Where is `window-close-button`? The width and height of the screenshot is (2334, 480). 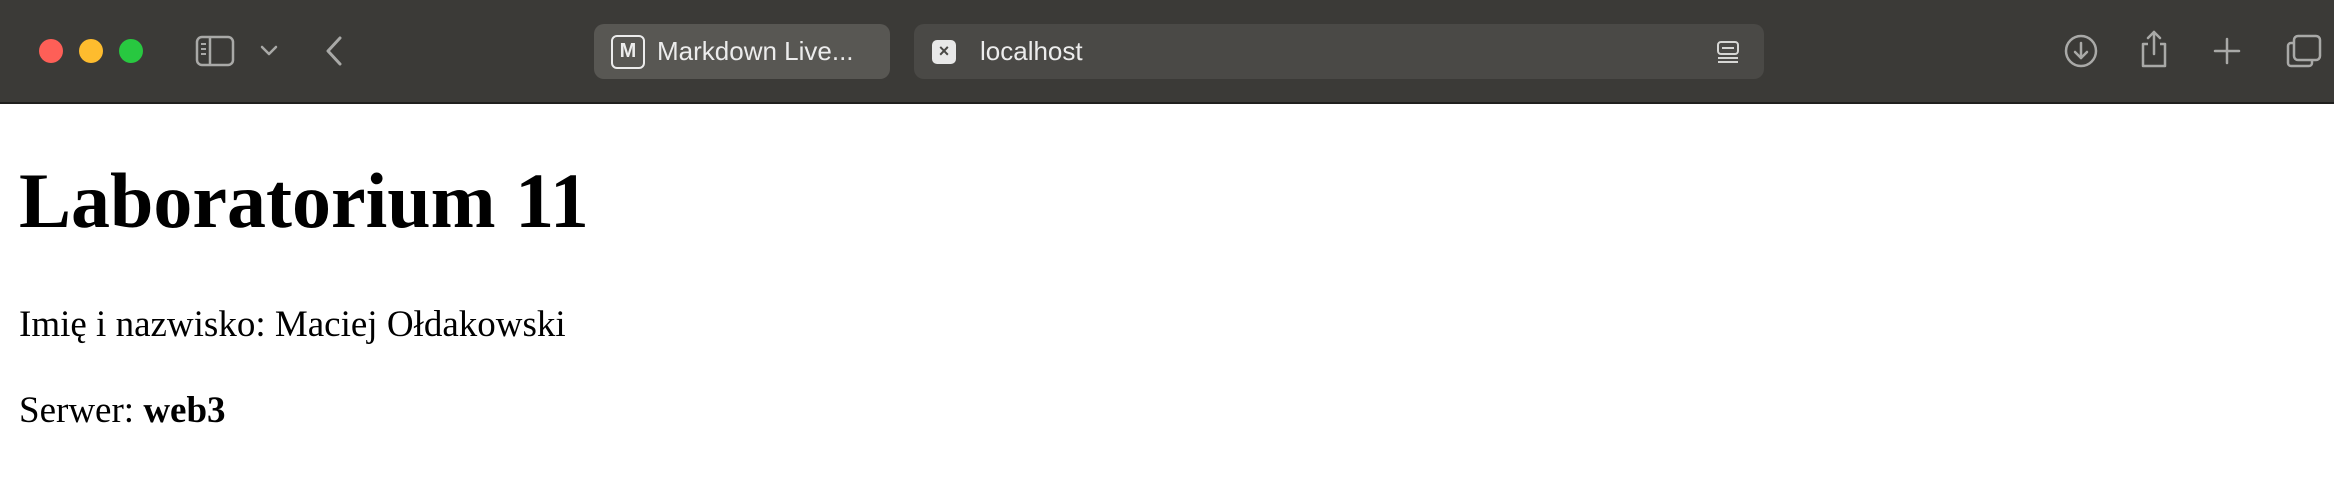
window-close-button is located at coordinates (51, 51).